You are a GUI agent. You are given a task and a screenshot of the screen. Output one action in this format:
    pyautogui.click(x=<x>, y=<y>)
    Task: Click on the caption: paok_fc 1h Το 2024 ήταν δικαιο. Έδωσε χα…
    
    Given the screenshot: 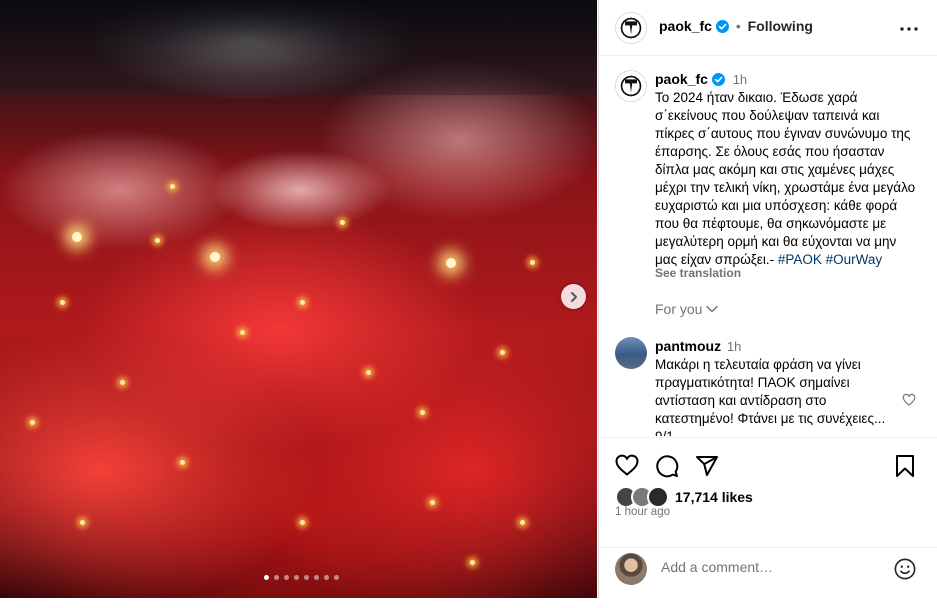 What is the action you would take?
    pyautogui.click(x=787, y=169)
    